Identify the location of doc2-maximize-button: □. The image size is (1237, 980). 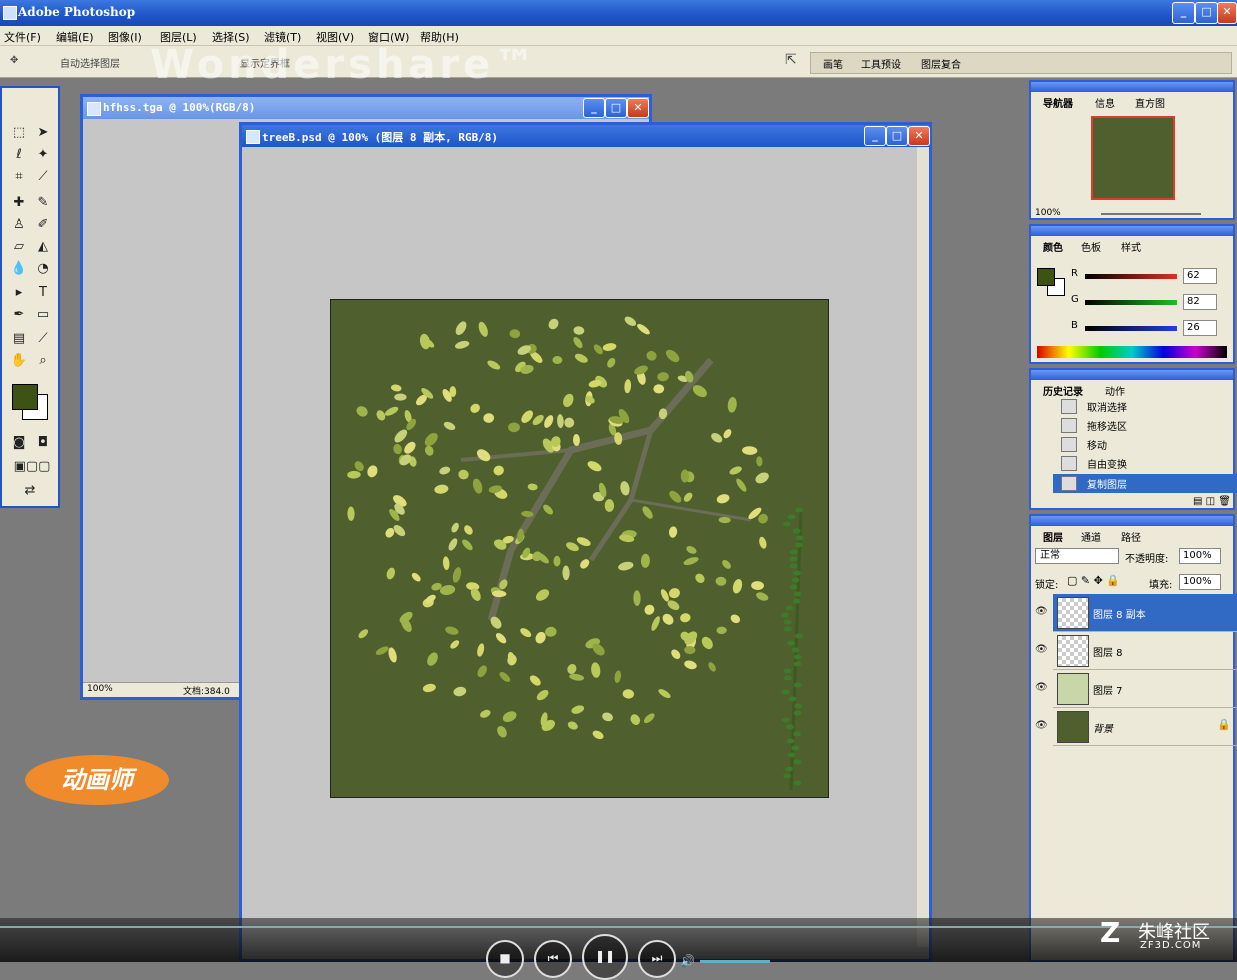
(897, 136).